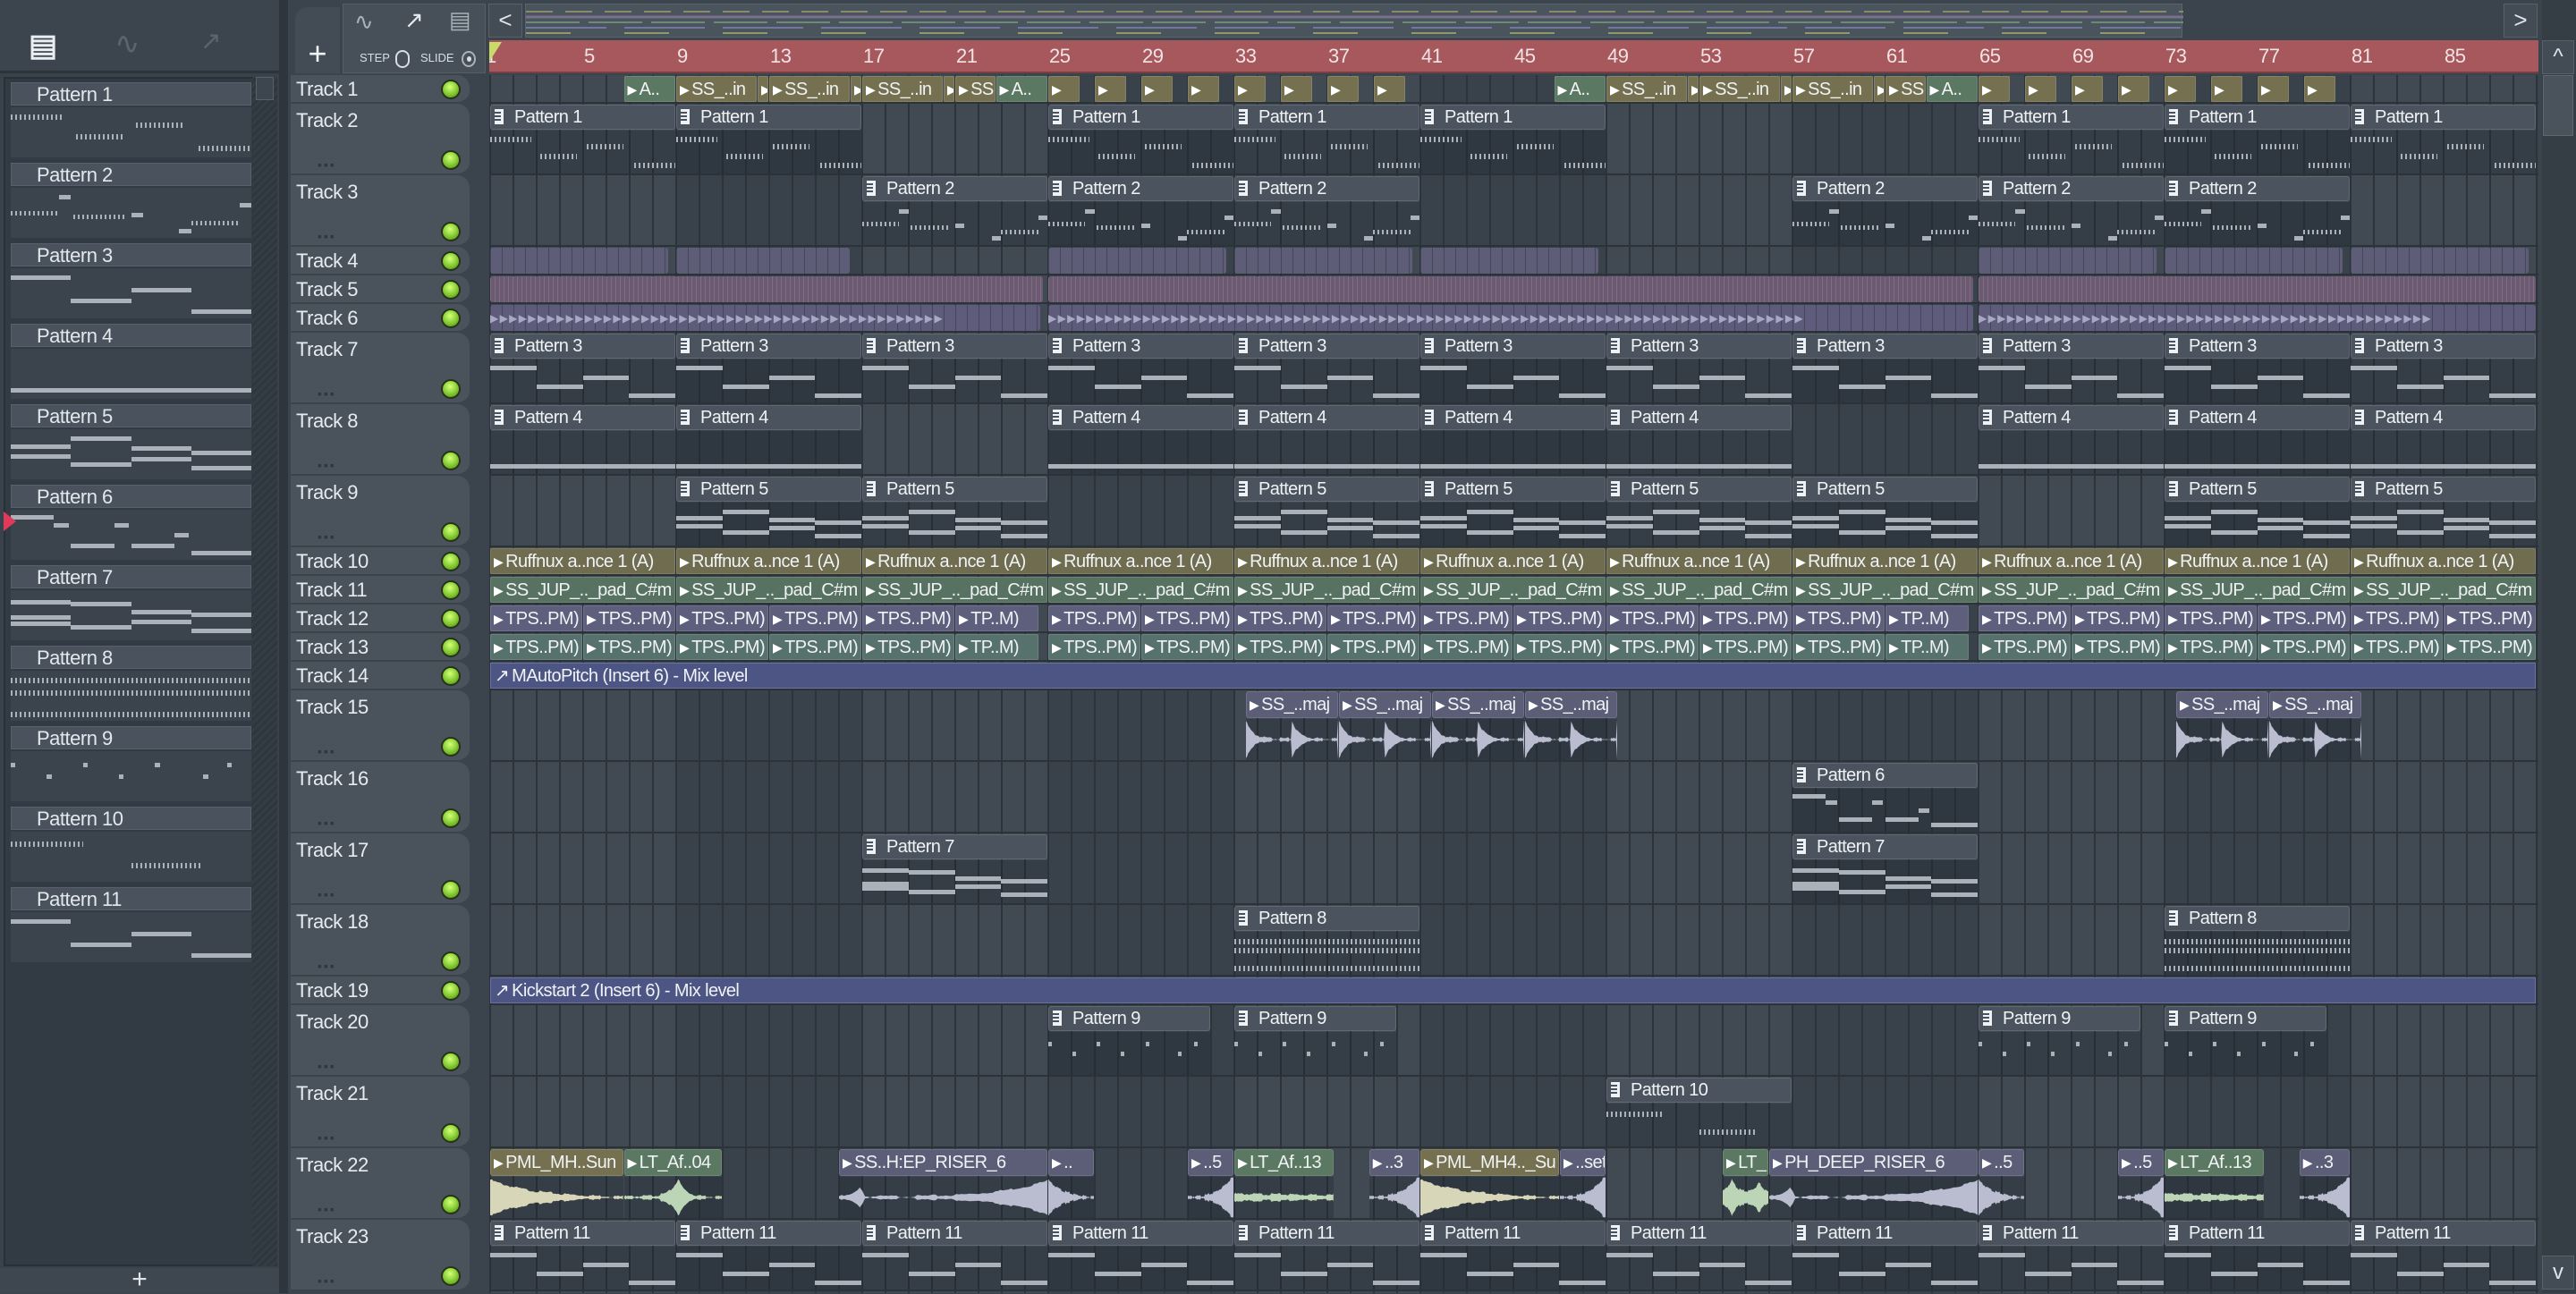  What do you see at coordinates (1140, 139) in the screenshot?
I see `pattern-clip: Pattern 1` at bounding box center [1140, 139].